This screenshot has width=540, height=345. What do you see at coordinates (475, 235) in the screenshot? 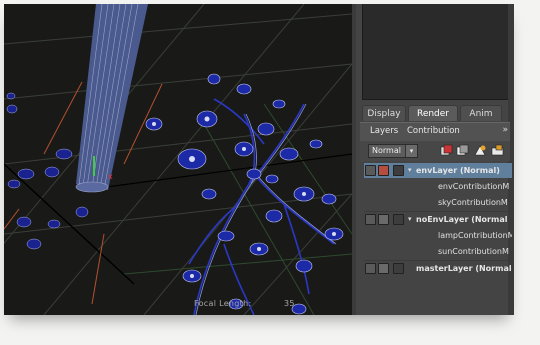
I see `contribution-name: lampContributionM` at bounding box center [475, 235].